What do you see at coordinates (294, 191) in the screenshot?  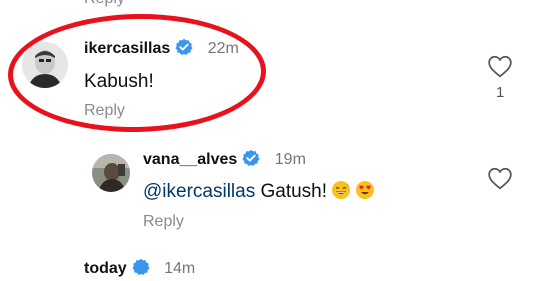 I see `comment-body: Gatush!` at bounding box center [294, 191].